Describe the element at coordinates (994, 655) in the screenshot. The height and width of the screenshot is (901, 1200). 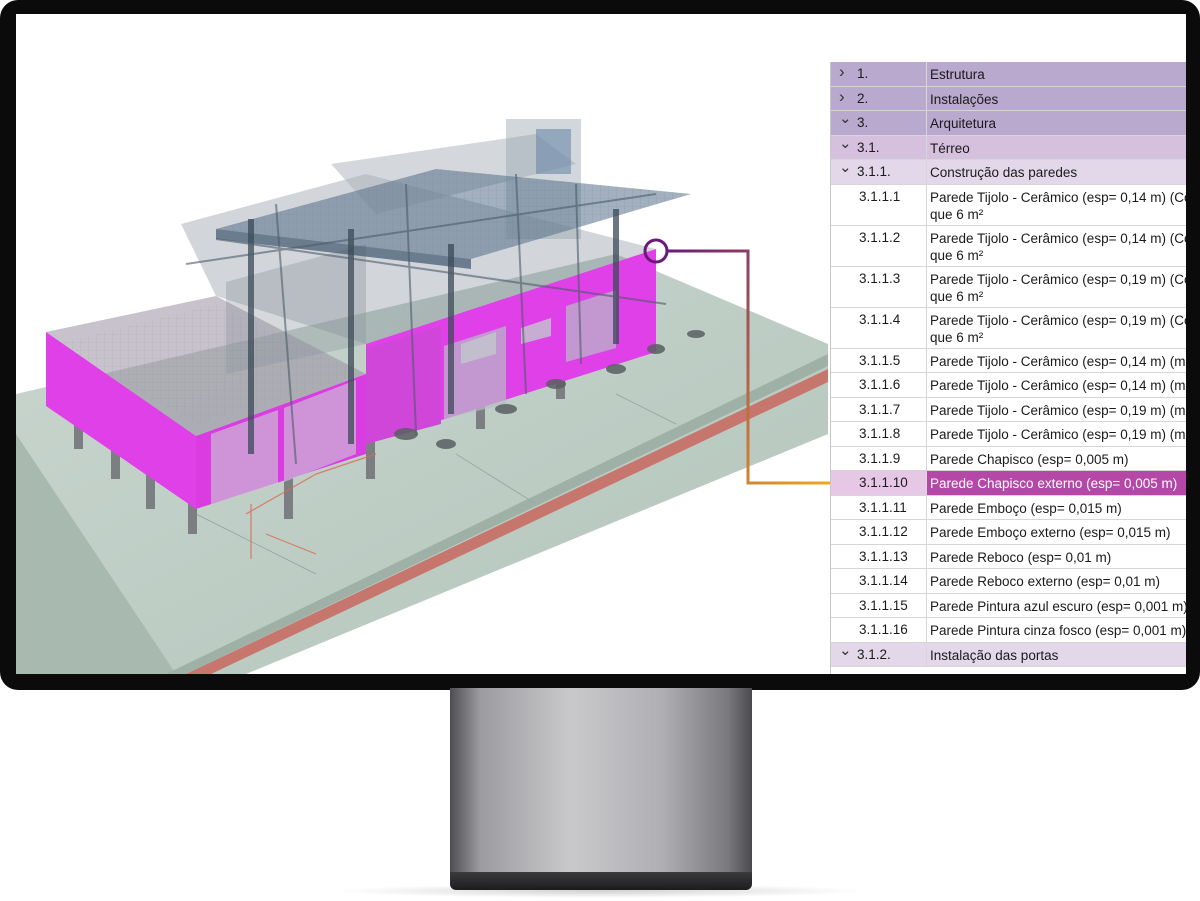
I see `tree-row-label: Instalação das portas` at that location.